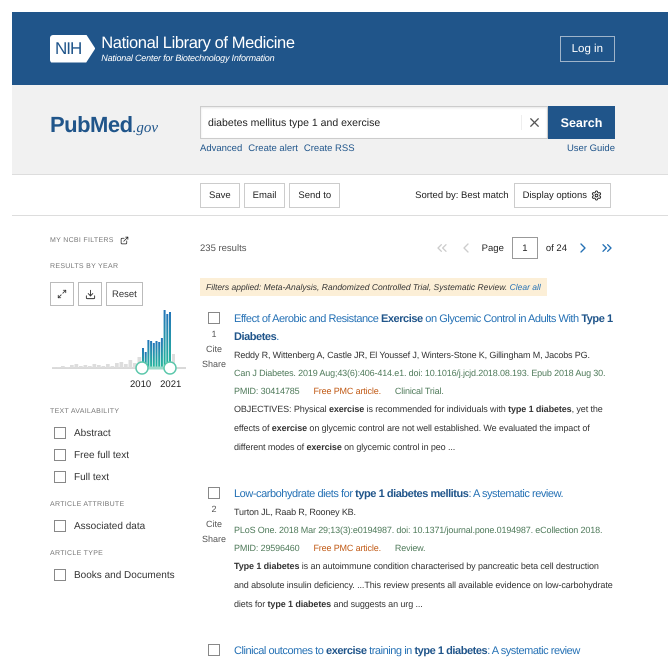 This screenshot has height=657, width=668. I want to click on result-count: 235 results, so click(223, 248).